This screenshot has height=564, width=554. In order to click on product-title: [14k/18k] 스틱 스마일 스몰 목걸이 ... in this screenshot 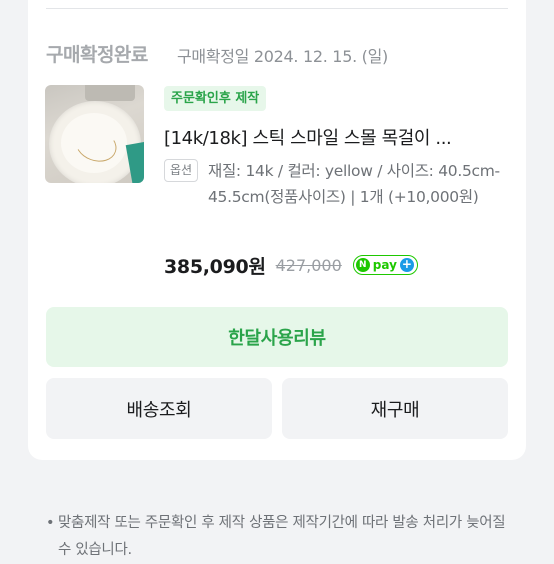, I will do `click(308, 137)`.